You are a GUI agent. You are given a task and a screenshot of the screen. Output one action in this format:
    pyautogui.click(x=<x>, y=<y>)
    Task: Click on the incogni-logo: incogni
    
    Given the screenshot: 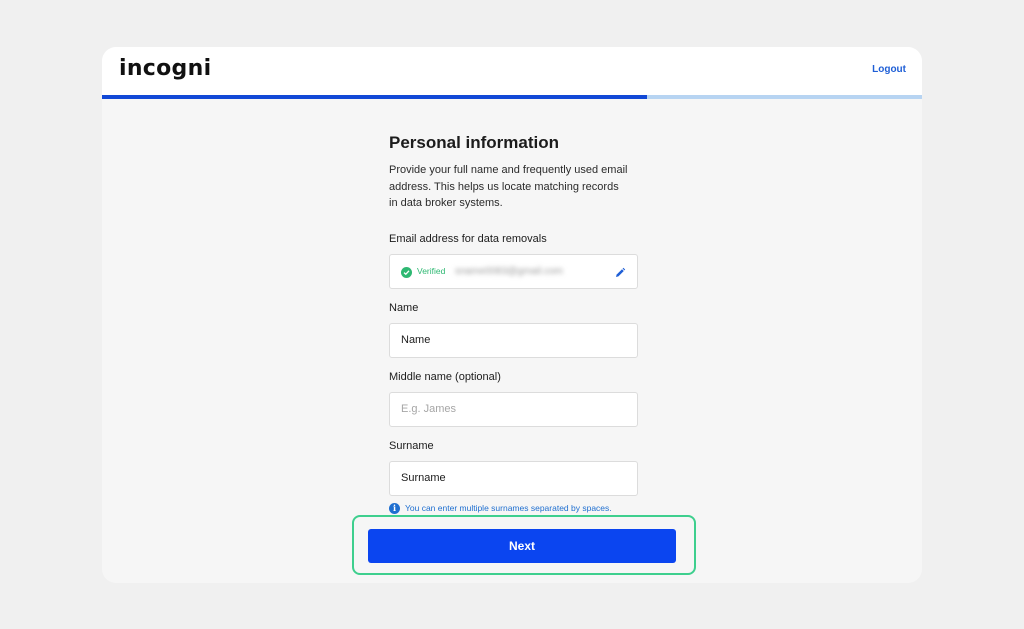 What is the action you would take?
    pyautogui.click(x=165, y=68)
    